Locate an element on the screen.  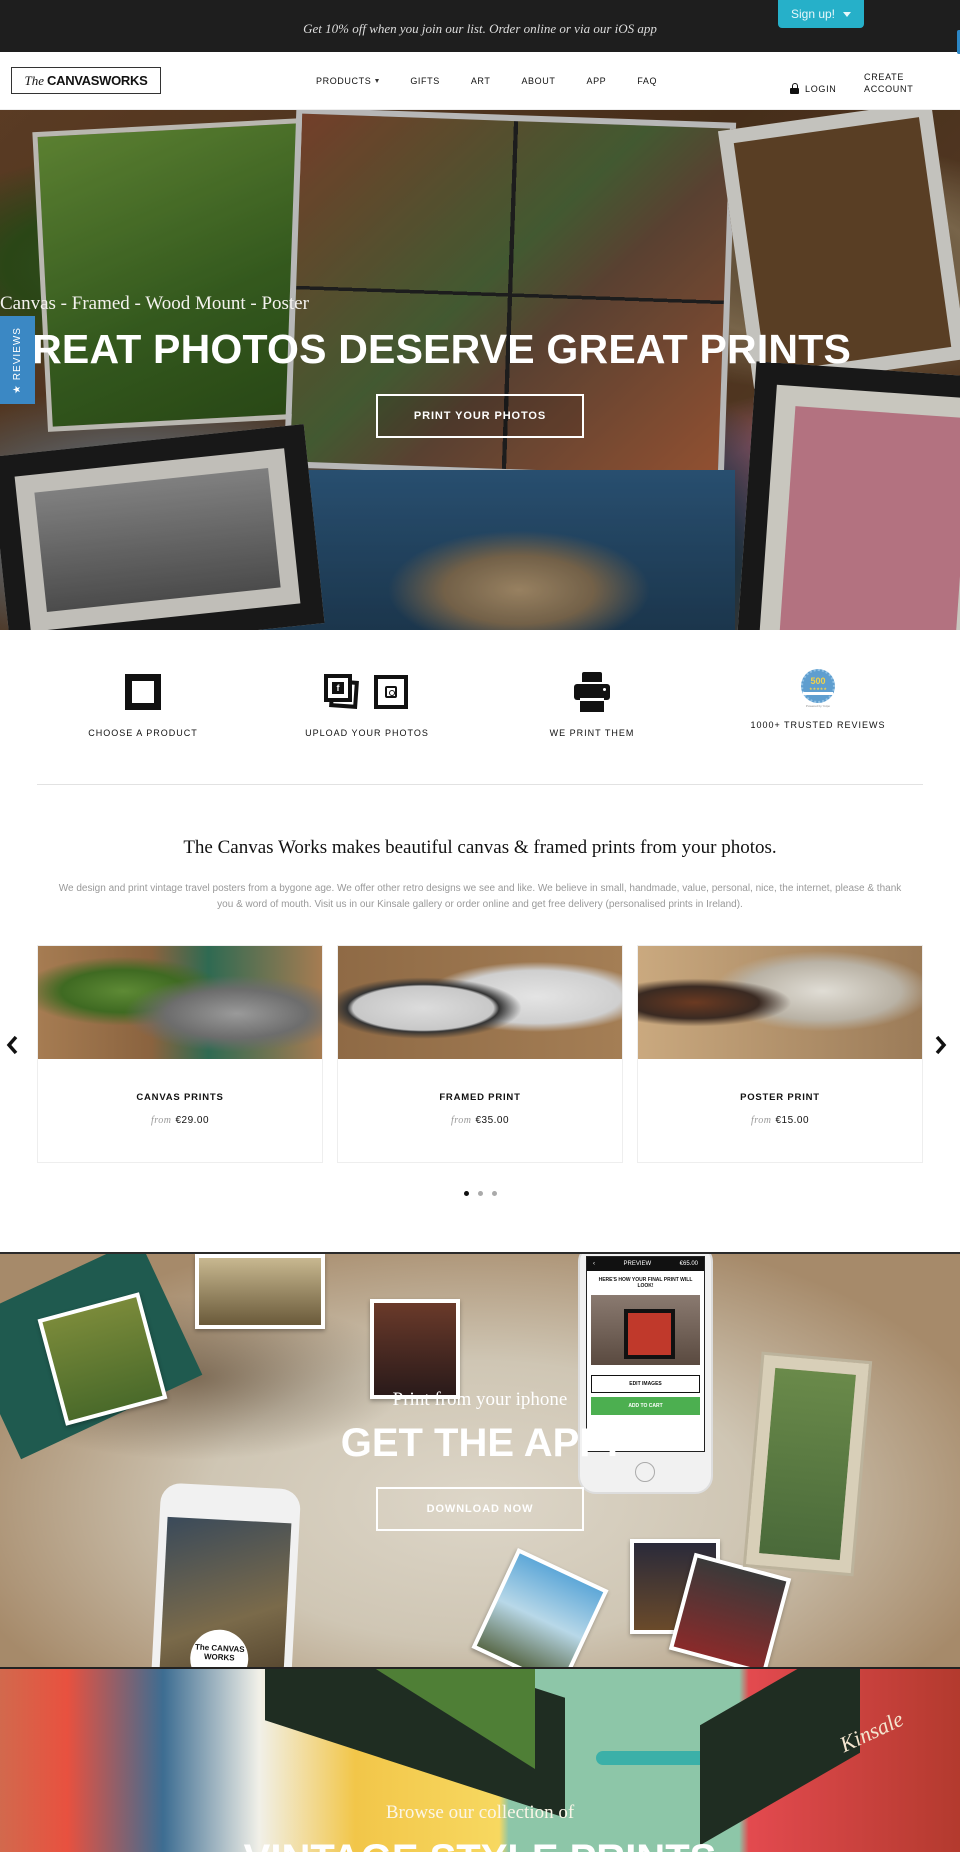
nav-art: ART is located at coordinates (481, 81).